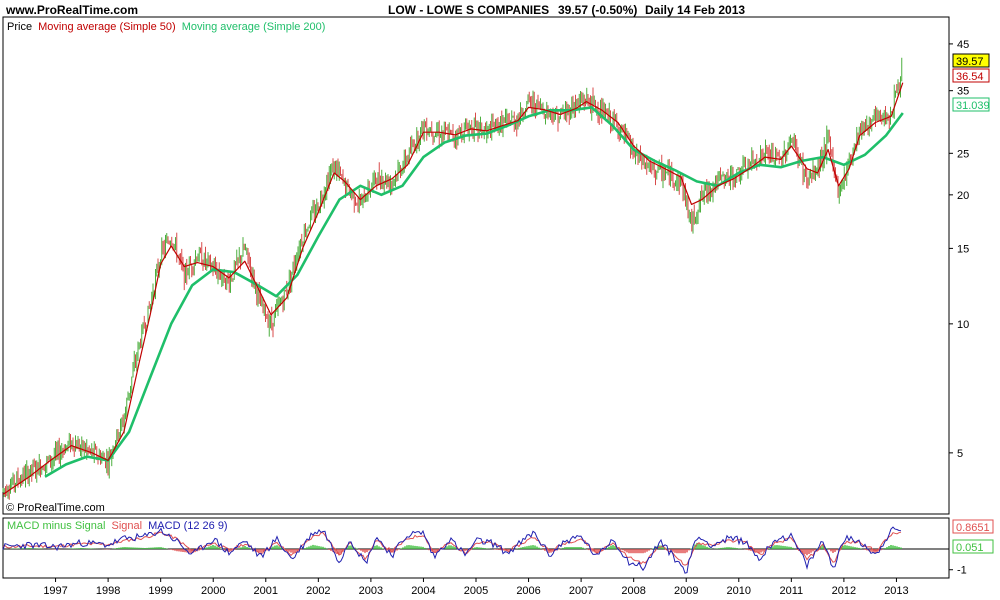 This screenshot has height=600, width=1000. I want to click on price-tick-label: 5, so click(960, 454).